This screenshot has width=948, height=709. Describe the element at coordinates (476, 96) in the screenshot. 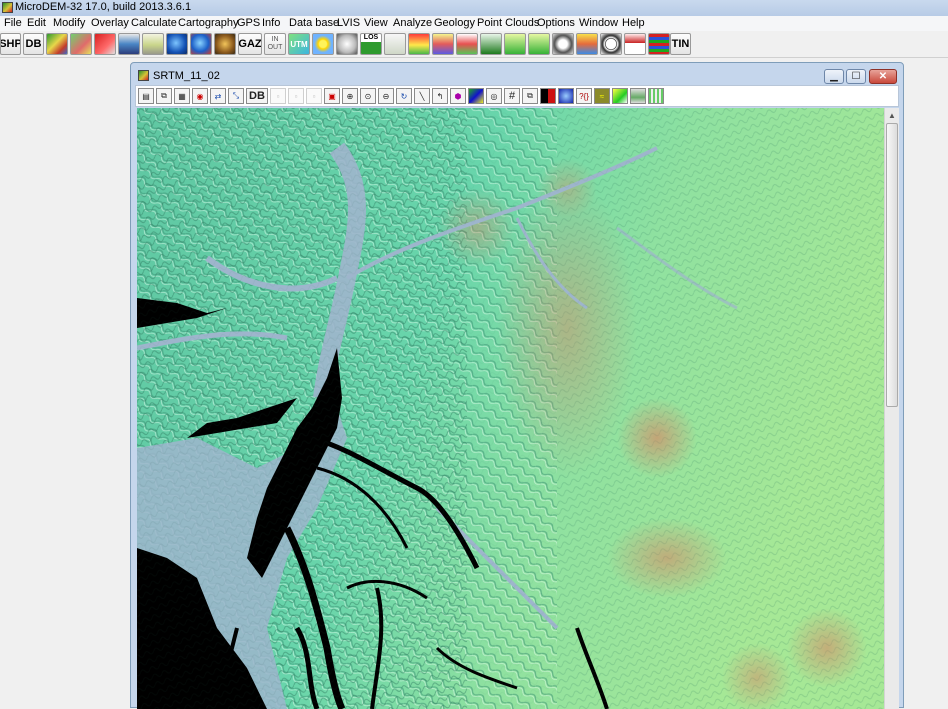

I see `color-map-icon` at that location.